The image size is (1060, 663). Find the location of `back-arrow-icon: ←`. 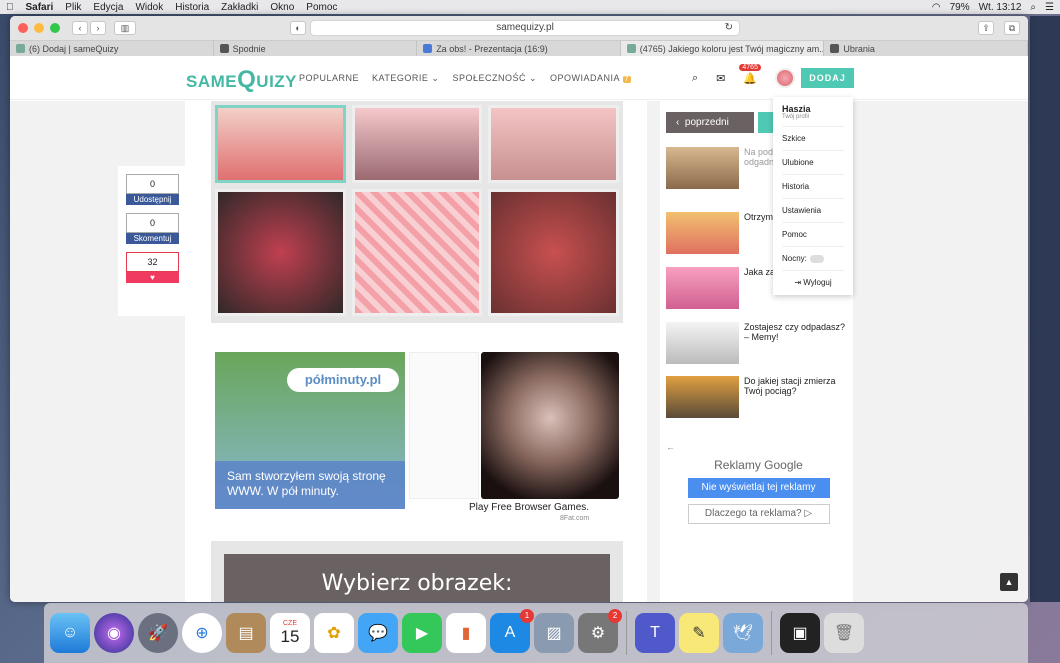

back-arrow-icon: ← is located at coordinates (670, 447).